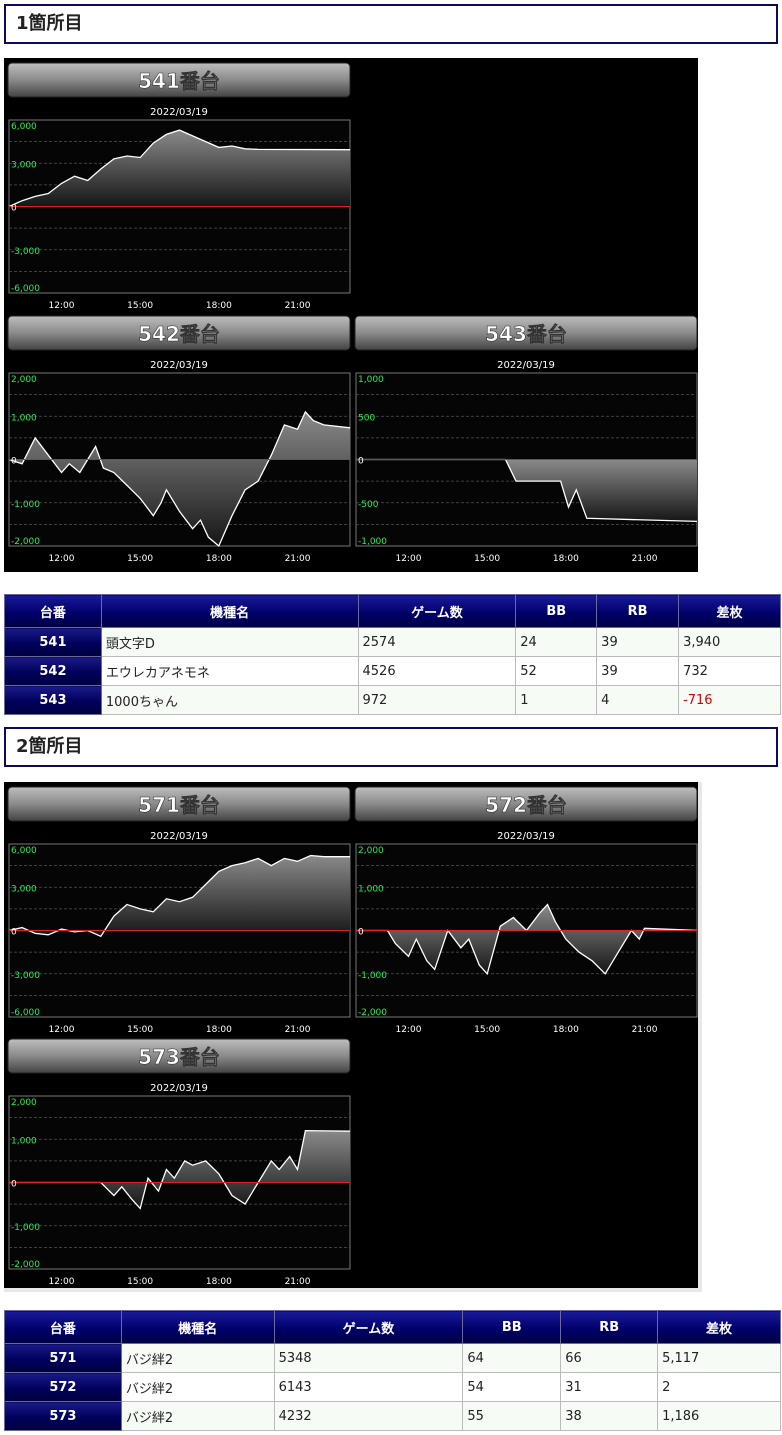 This screenshot has height=1435, width=782. I want to click on machine-number: 573, so click(63, 1416).